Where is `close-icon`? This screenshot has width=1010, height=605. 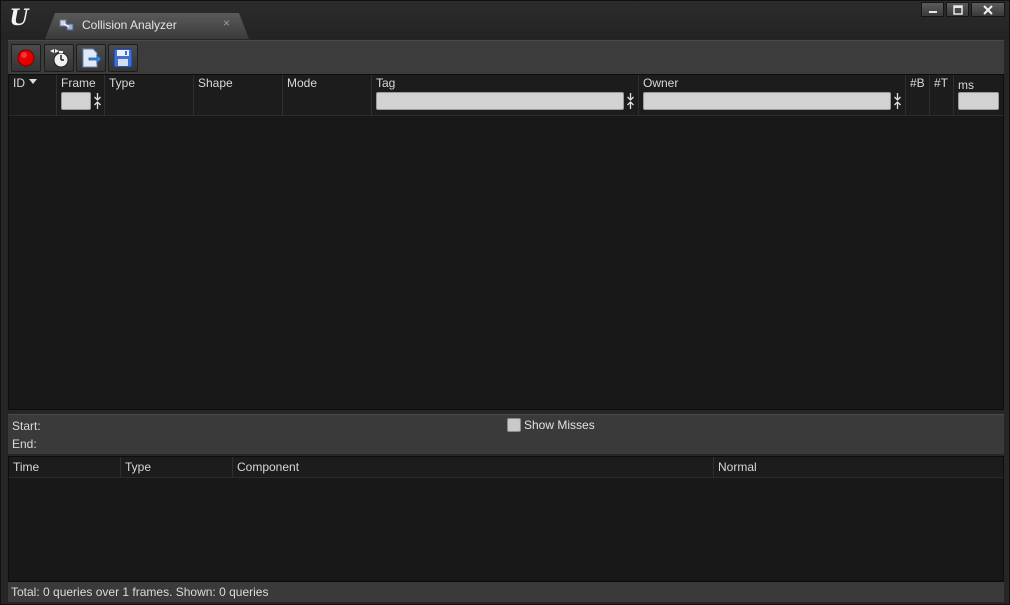 close-icon is located at coordinates (988, 9).